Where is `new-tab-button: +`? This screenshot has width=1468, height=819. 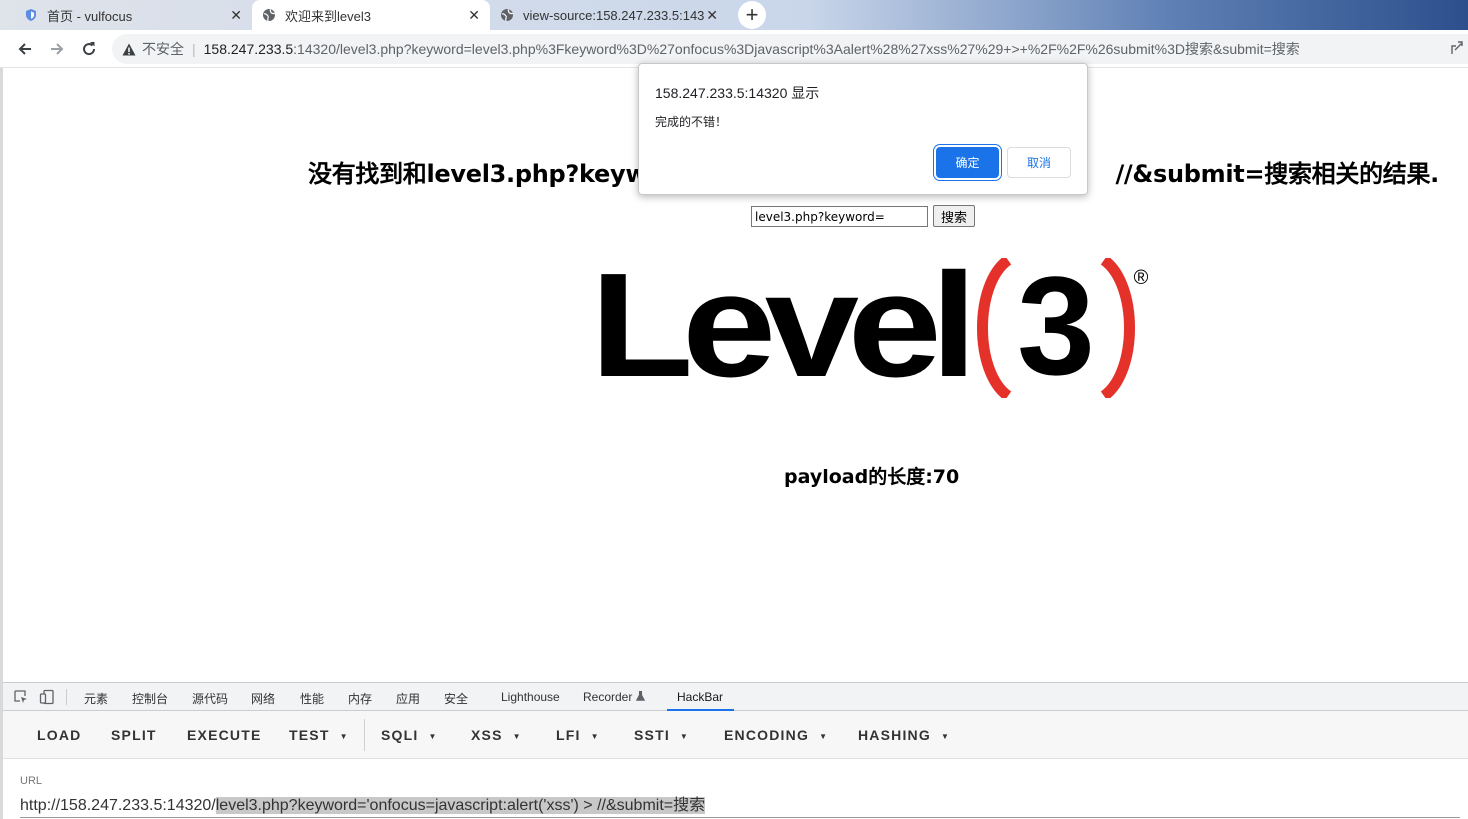
new-tab-button: + is located at coordinates (752, 15).